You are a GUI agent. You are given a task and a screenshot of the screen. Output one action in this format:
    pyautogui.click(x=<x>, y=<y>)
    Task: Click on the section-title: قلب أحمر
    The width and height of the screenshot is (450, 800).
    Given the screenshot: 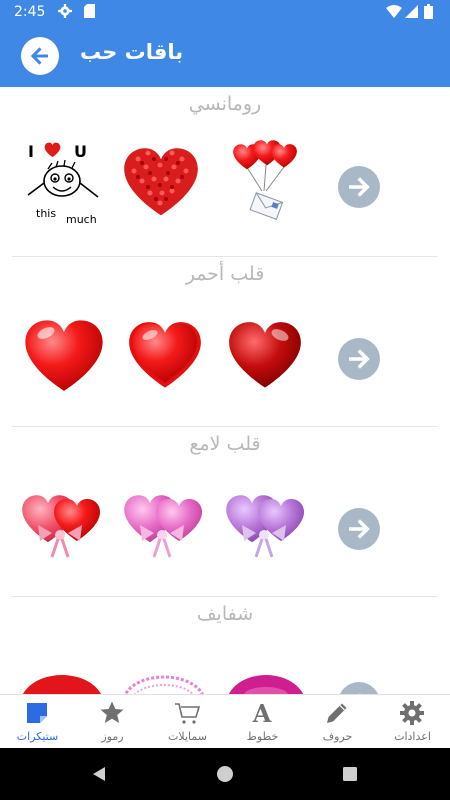 What is the action you would take?
    pyautogui.click(x=225, y=274)
    